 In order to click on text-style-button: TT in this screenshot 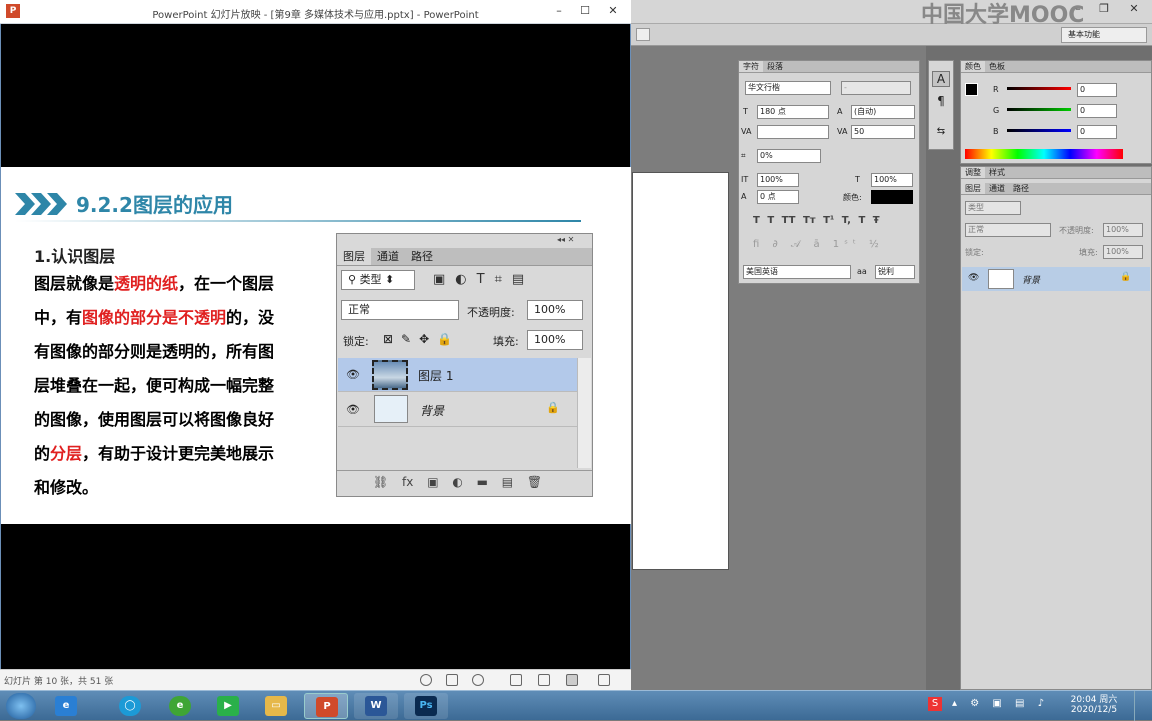, I will do `click(792, 220)`.